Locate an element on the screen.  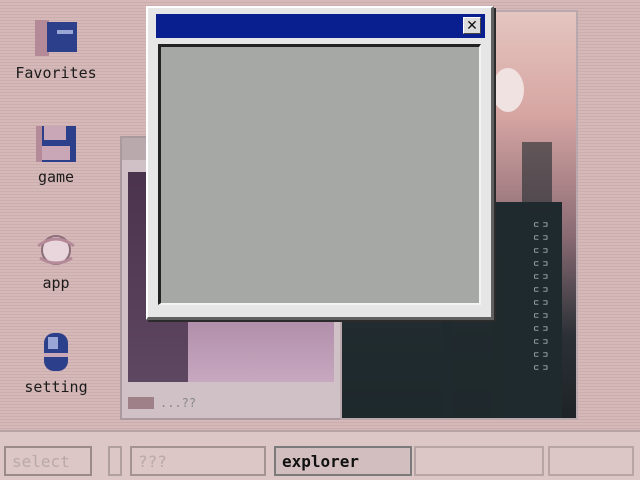
close-button: ✕ is located at coordinates (472, 25).